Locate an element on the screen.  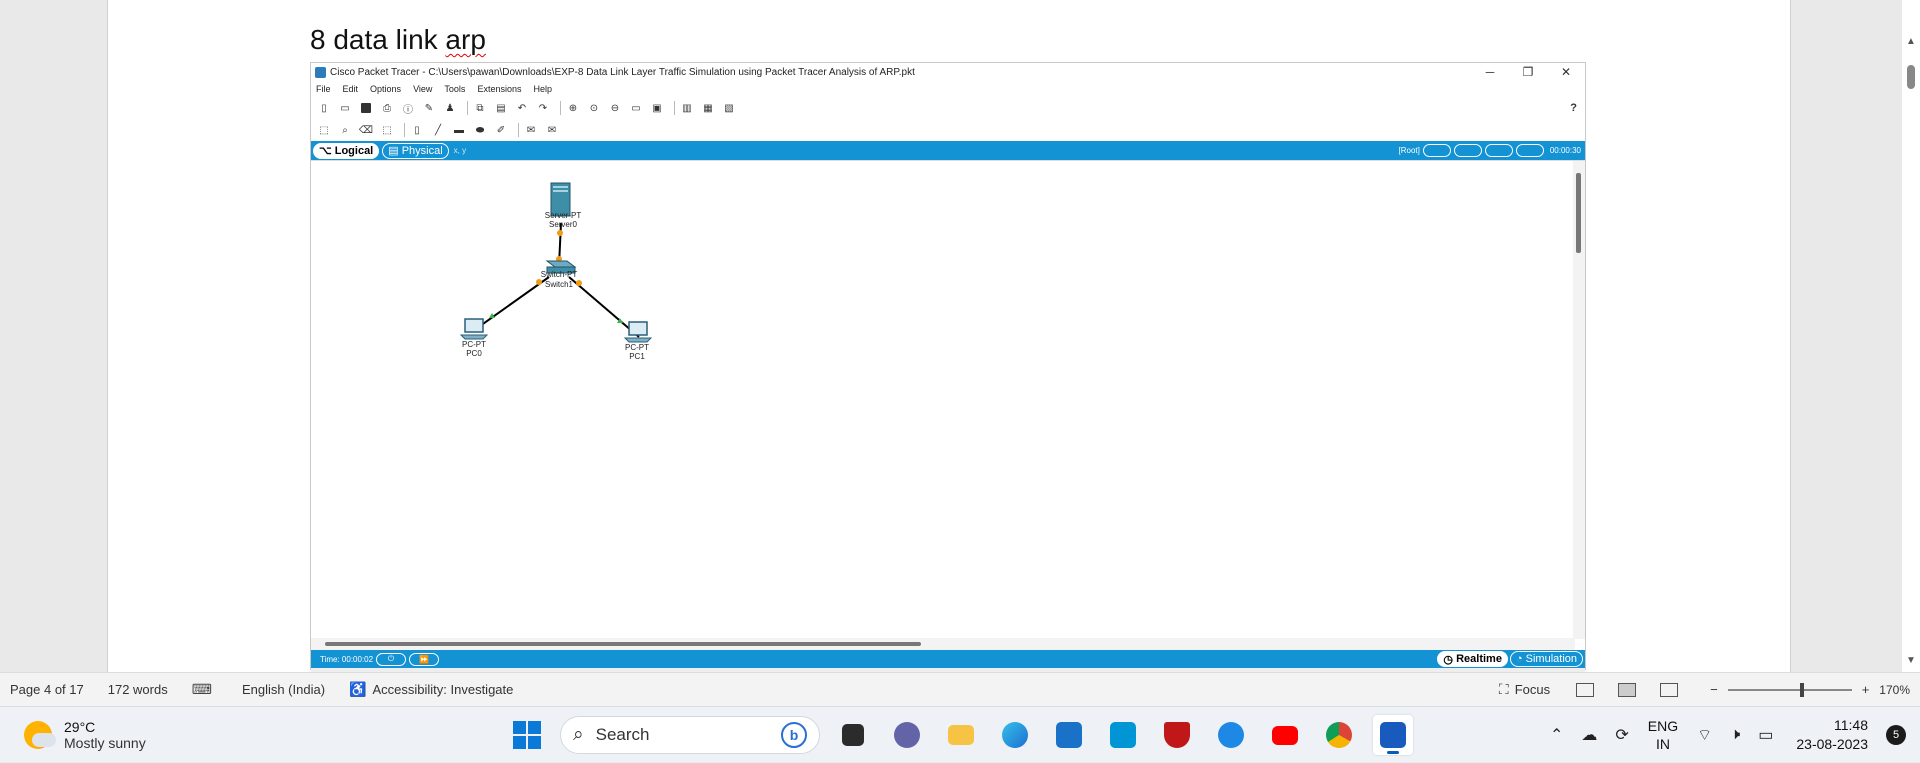
print-layout-button is located at coordinates (1627, 689).